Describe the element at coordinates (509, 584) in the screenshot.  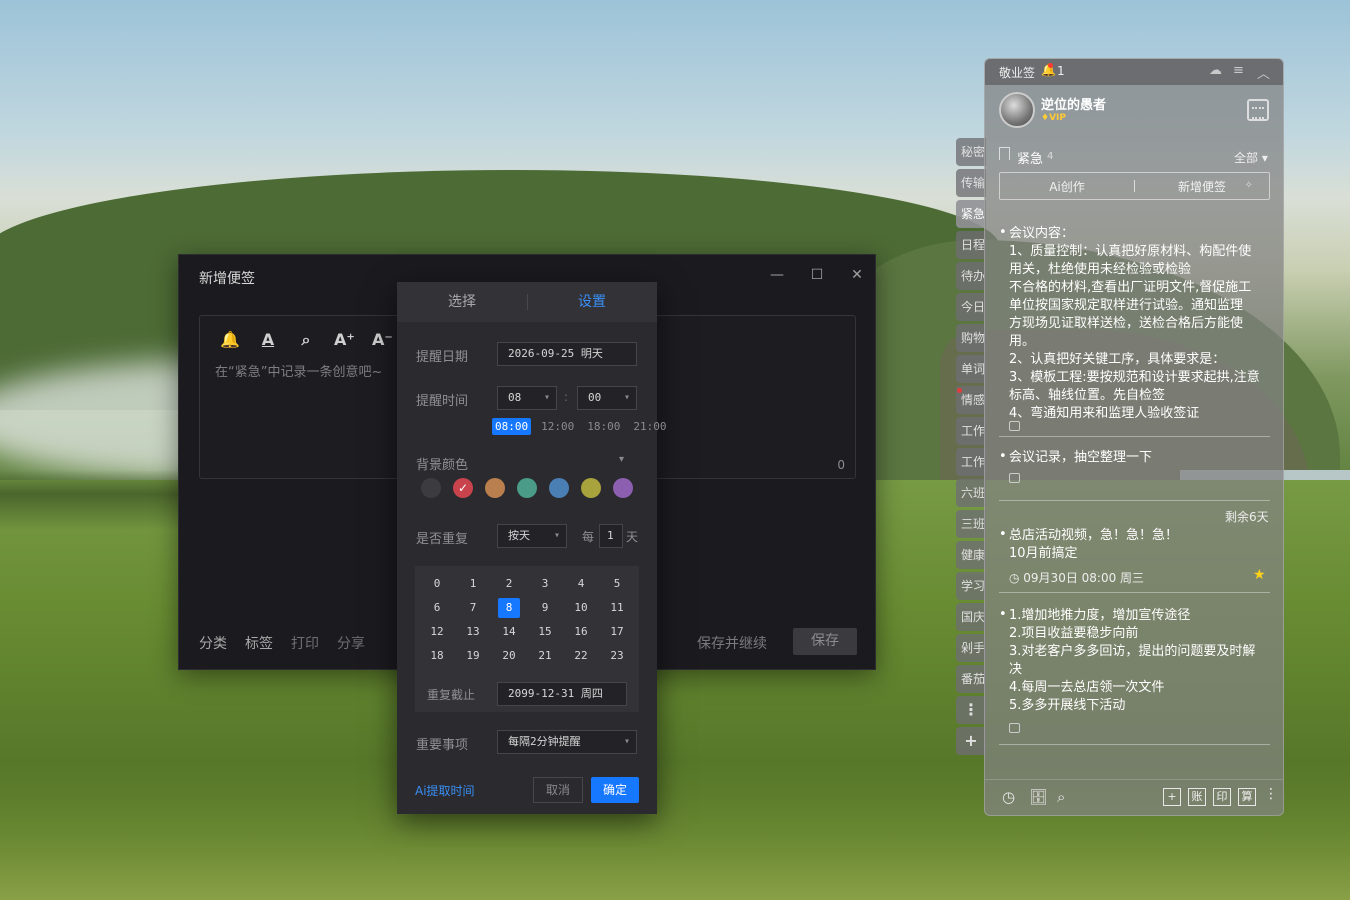
I see `hour-option: 2` at that location.